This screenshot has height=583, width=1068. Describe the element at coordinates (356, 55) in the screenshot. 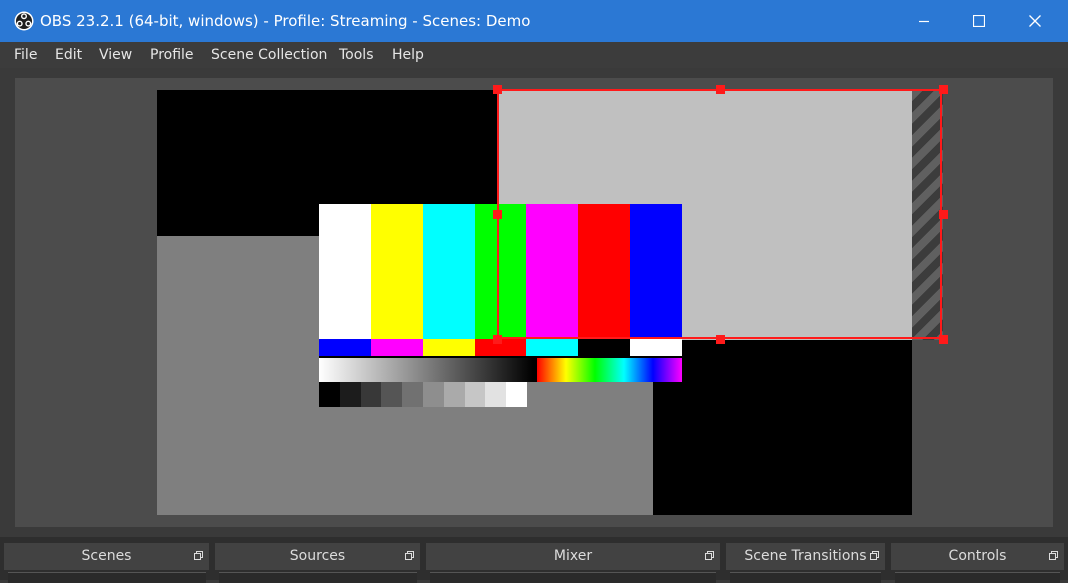

I see `menu-tools: Tools` at that location.